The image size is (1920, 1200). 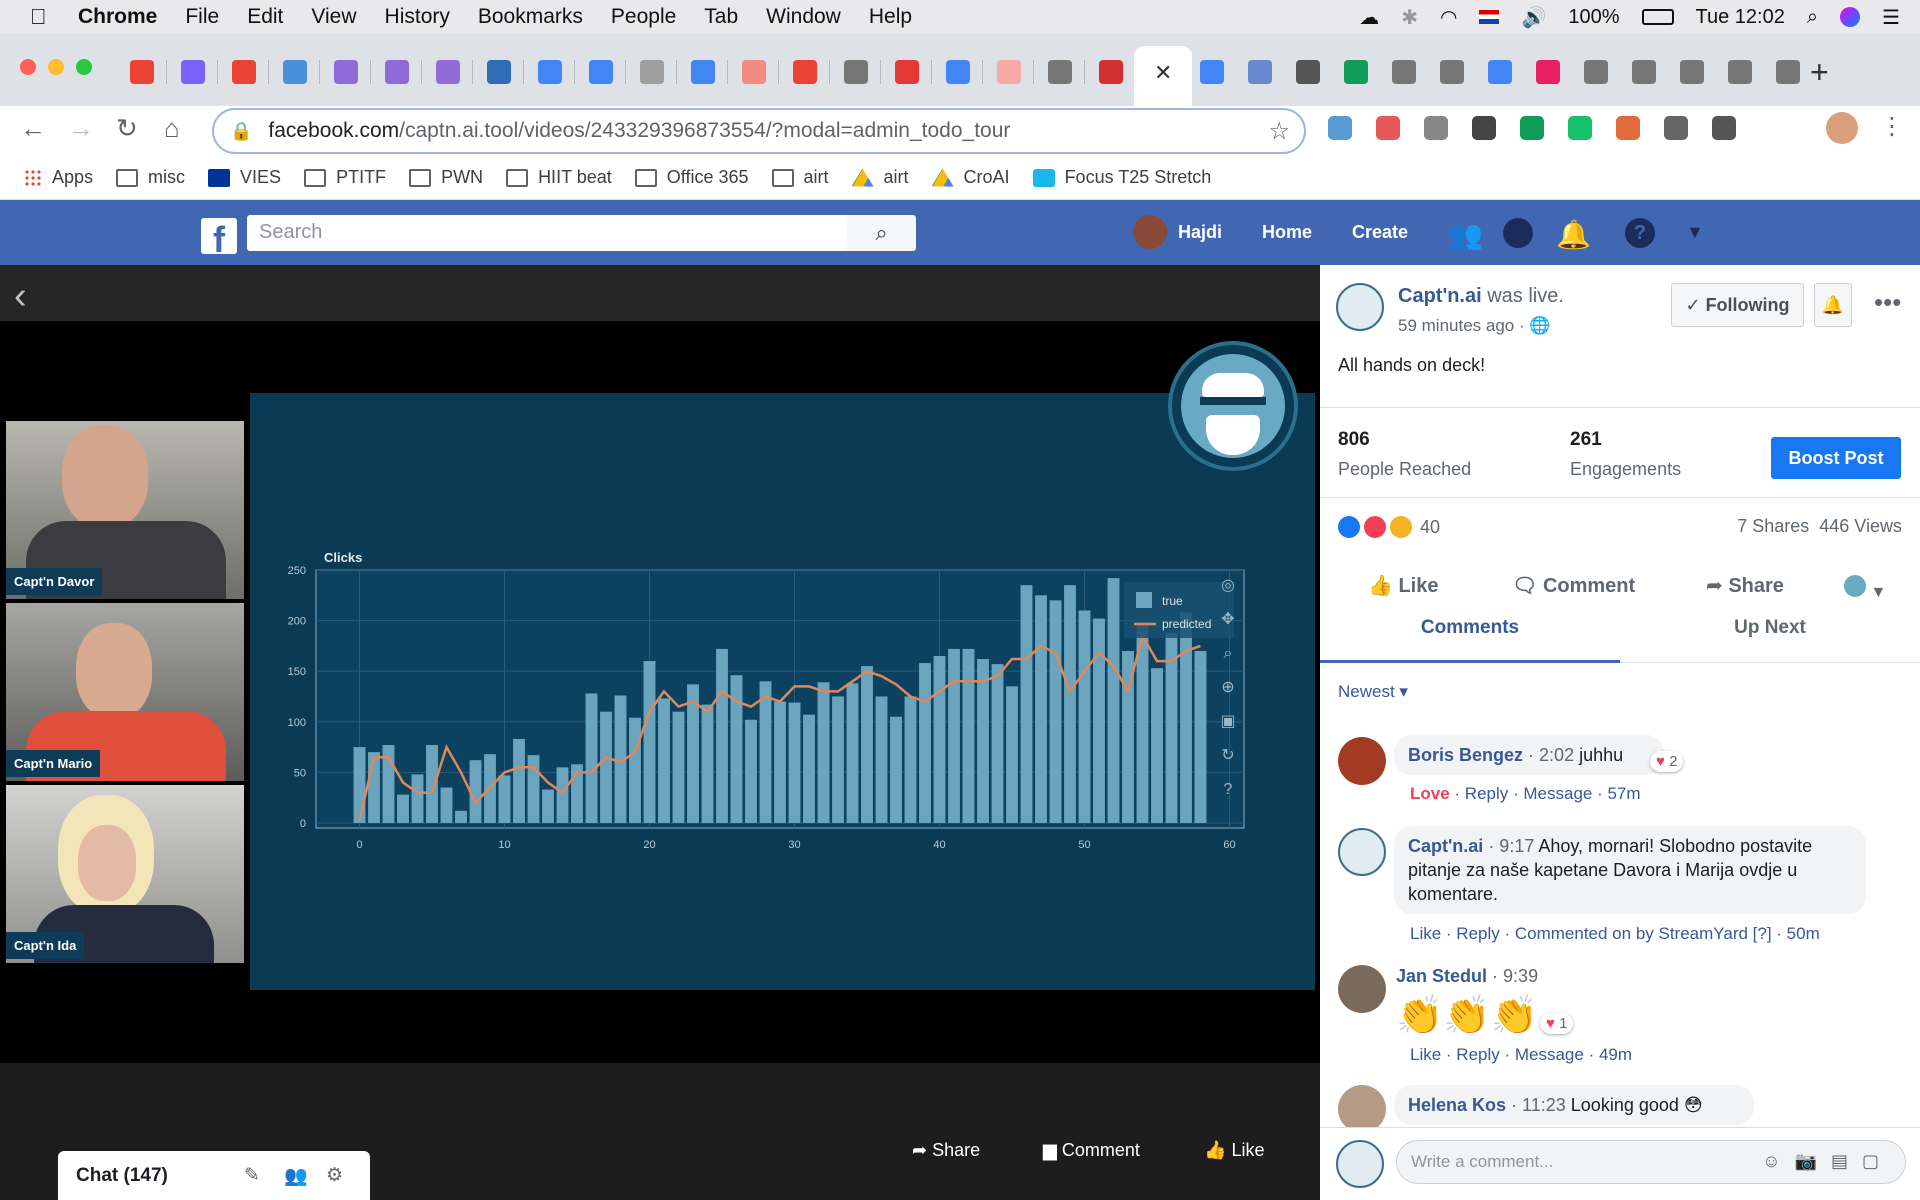 What do you see at coordinates (1403, 585) in the screenshot?
I see `like-button: 👍 Like` at bounding box center [1403, 585].